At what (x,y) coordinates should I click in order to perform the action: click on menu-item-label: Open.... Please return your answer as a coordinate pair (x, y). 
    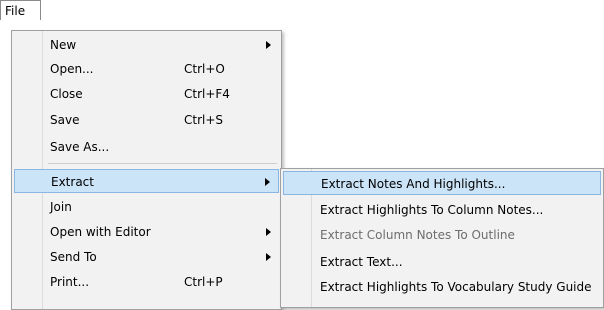
    Looking at the image, I should click on (72, 69).